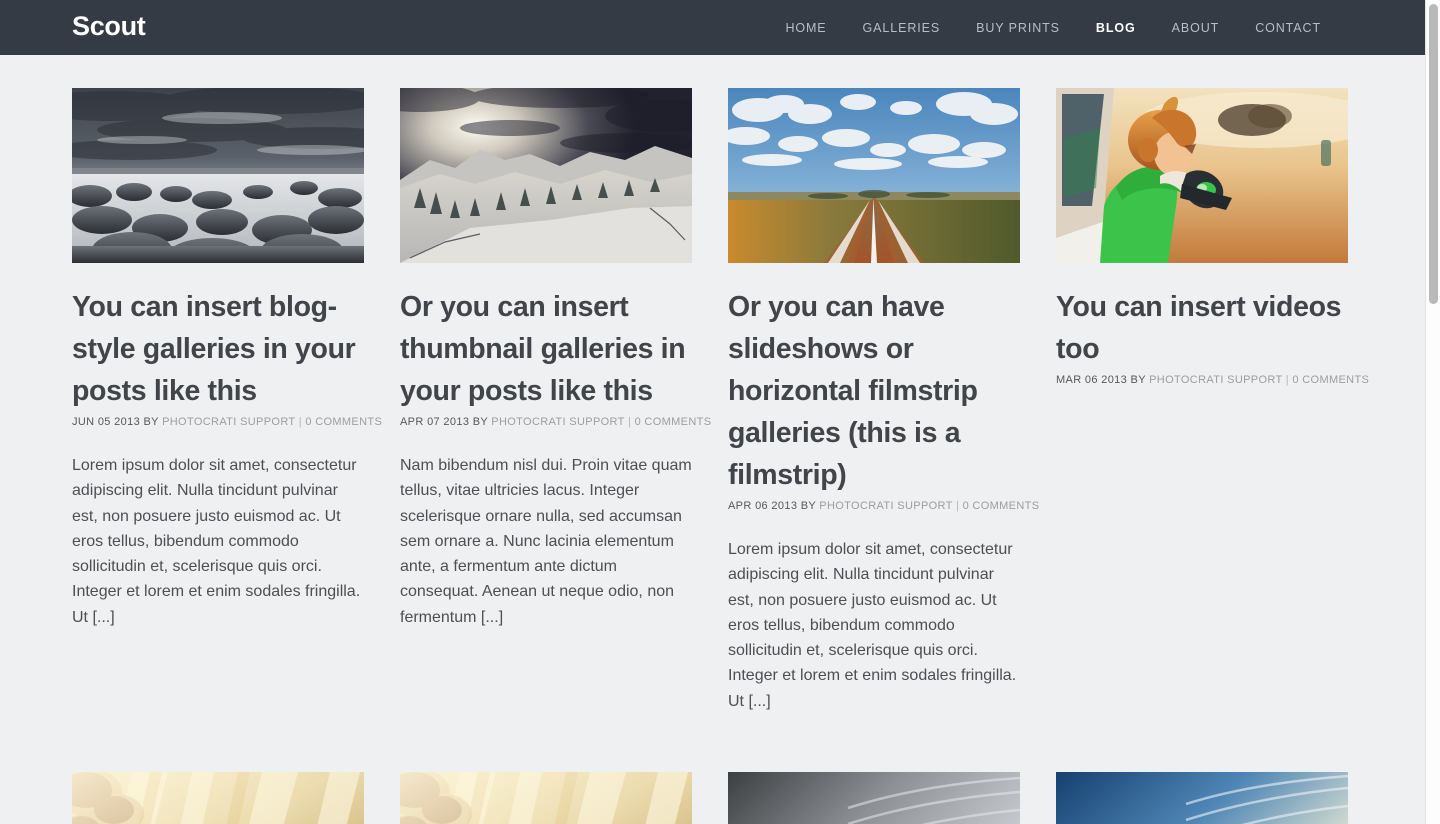  What do you see at coordinates (1288, 28) in the screenshot?
I see `nav-item-contact: CONTACT` at bounding box center [1288, 28].